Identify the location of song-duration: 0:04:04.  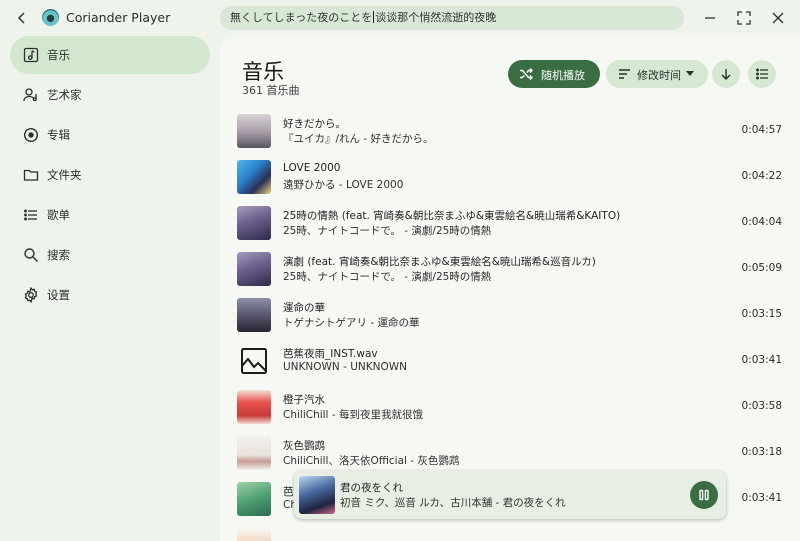
(761, 222).